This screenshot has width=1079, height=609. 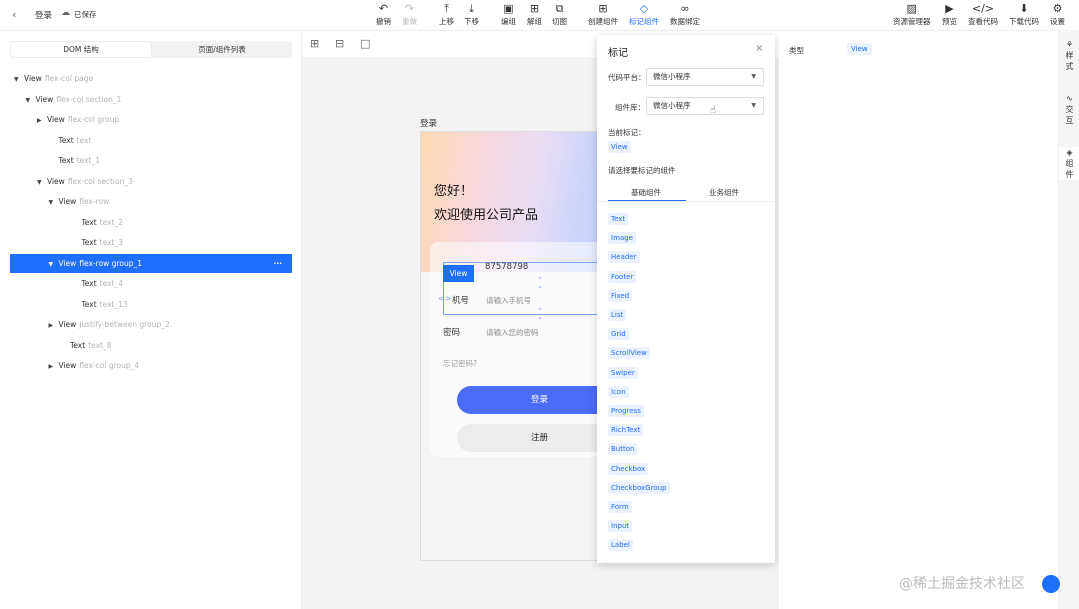 I want to click on node-class: text_8, so click(x=100, y=345).